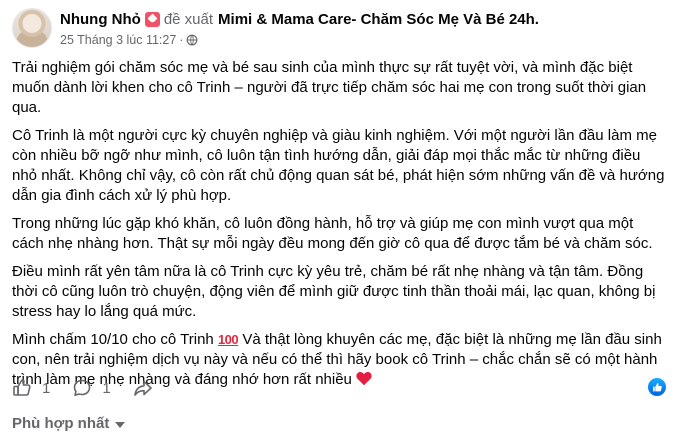  I want to click on post-meta: 25 Tháng 3 lúc 11:27 ·, so click(299, 40).